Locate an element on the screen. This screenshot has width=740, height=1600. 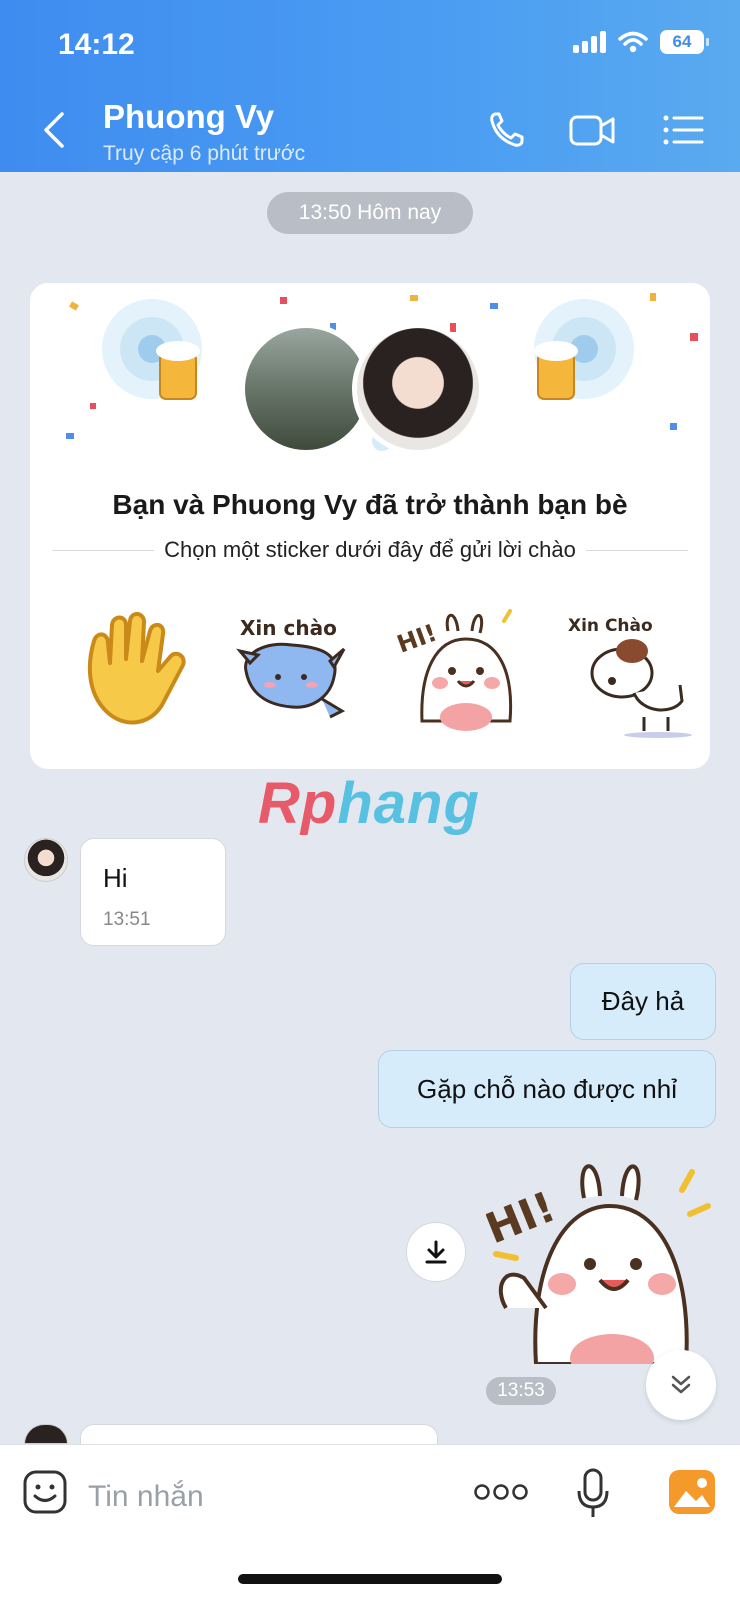
menu-icon is located at coordinates (684, 130).